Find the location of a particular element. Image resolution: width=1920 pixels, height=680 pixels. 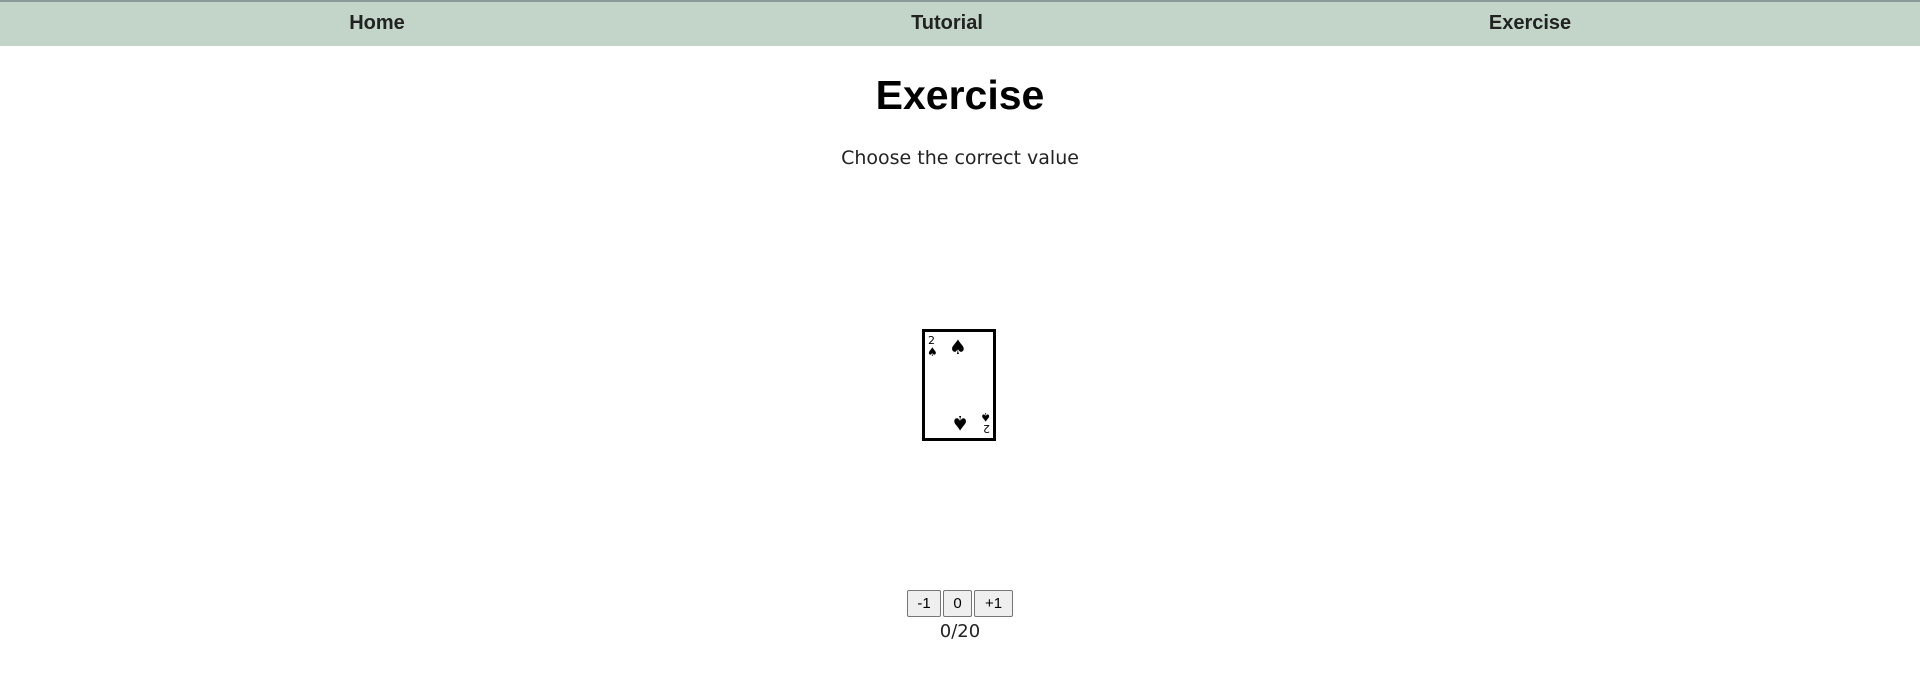

playing-card: 2 ♠ ♠ ♠ 2 ♠ is located at coordinates (959, 385).